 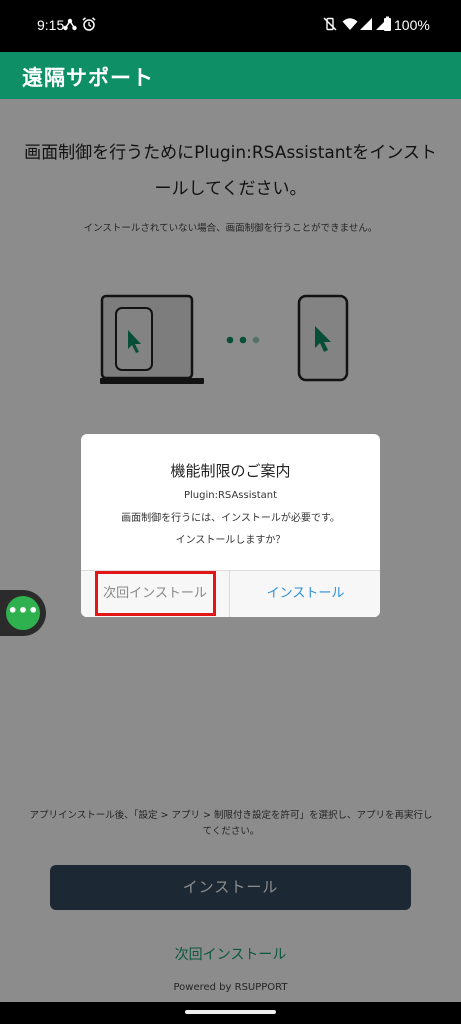 I want to click on alarm-icon, so click(x=89, y=24).